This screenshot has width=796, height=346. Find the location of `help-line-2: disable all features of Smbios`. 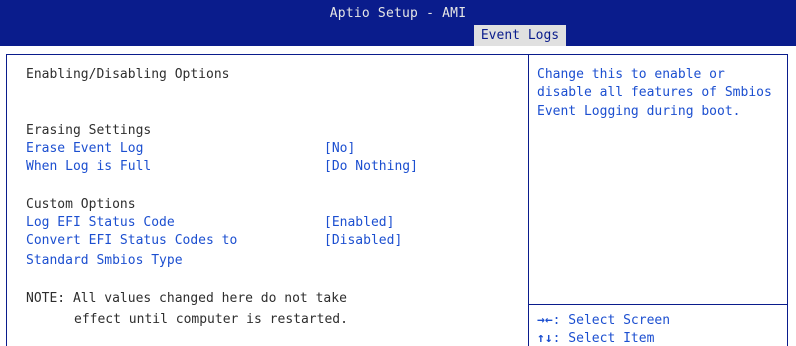

help-line-2: disable all features of Smbios is located at coordinates (654, 92).